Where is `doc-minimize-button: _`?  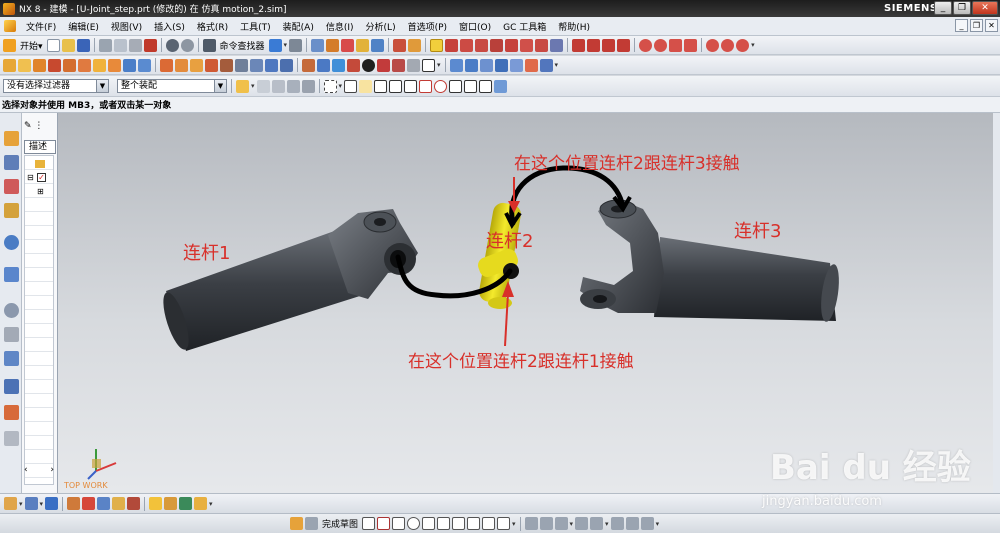
doc-minimize-button: _ is located at coordinates (961, 25).